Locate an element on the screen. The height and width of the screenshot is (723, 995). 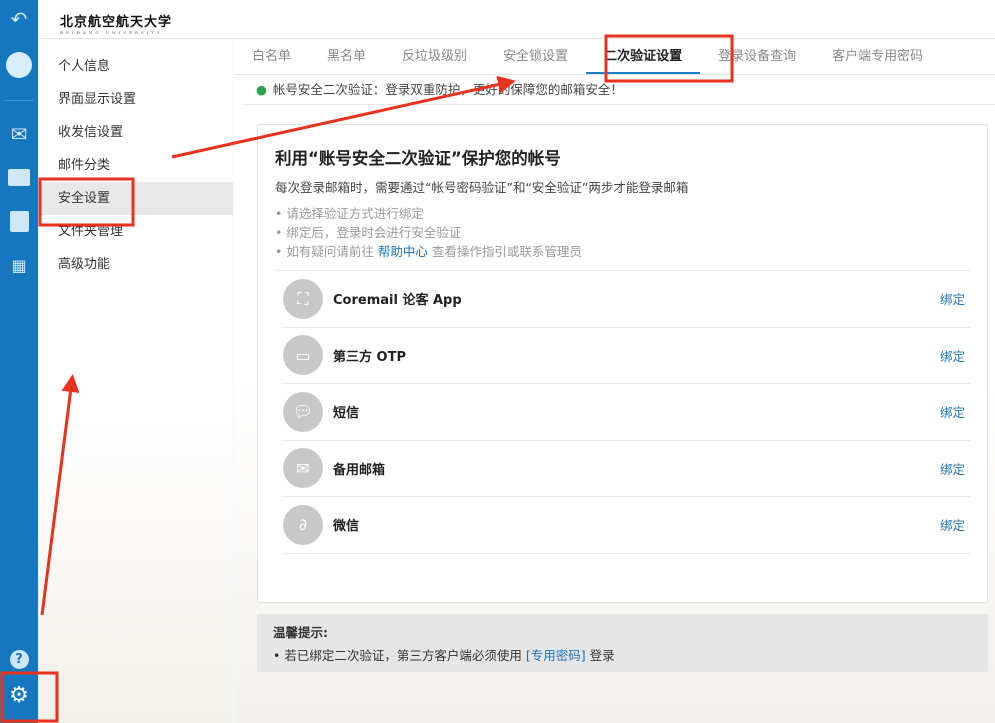
logo-text: 北京航空航天大学 is located at coordinates (116, 22).